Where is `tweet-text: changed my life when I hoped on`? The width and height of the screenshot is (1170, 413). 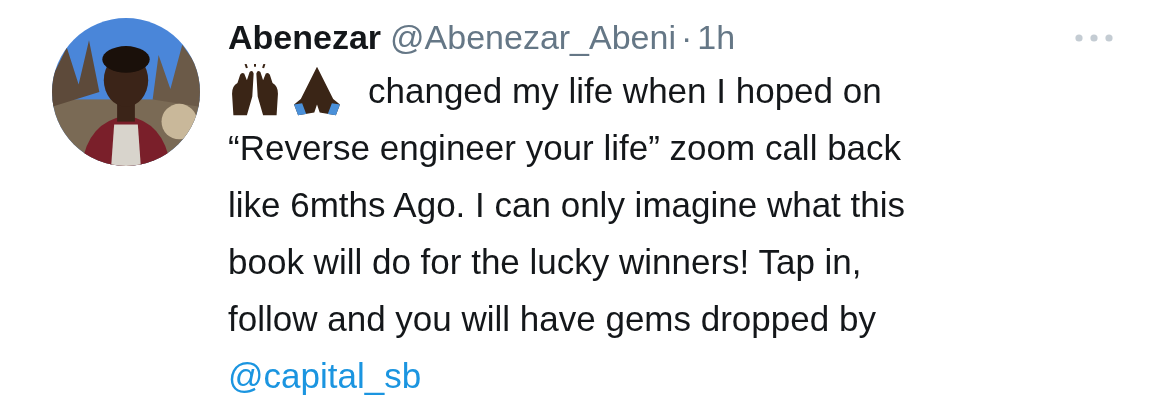 tweet-text: changed my life when I hoped on is located at coordinates (625, 91).